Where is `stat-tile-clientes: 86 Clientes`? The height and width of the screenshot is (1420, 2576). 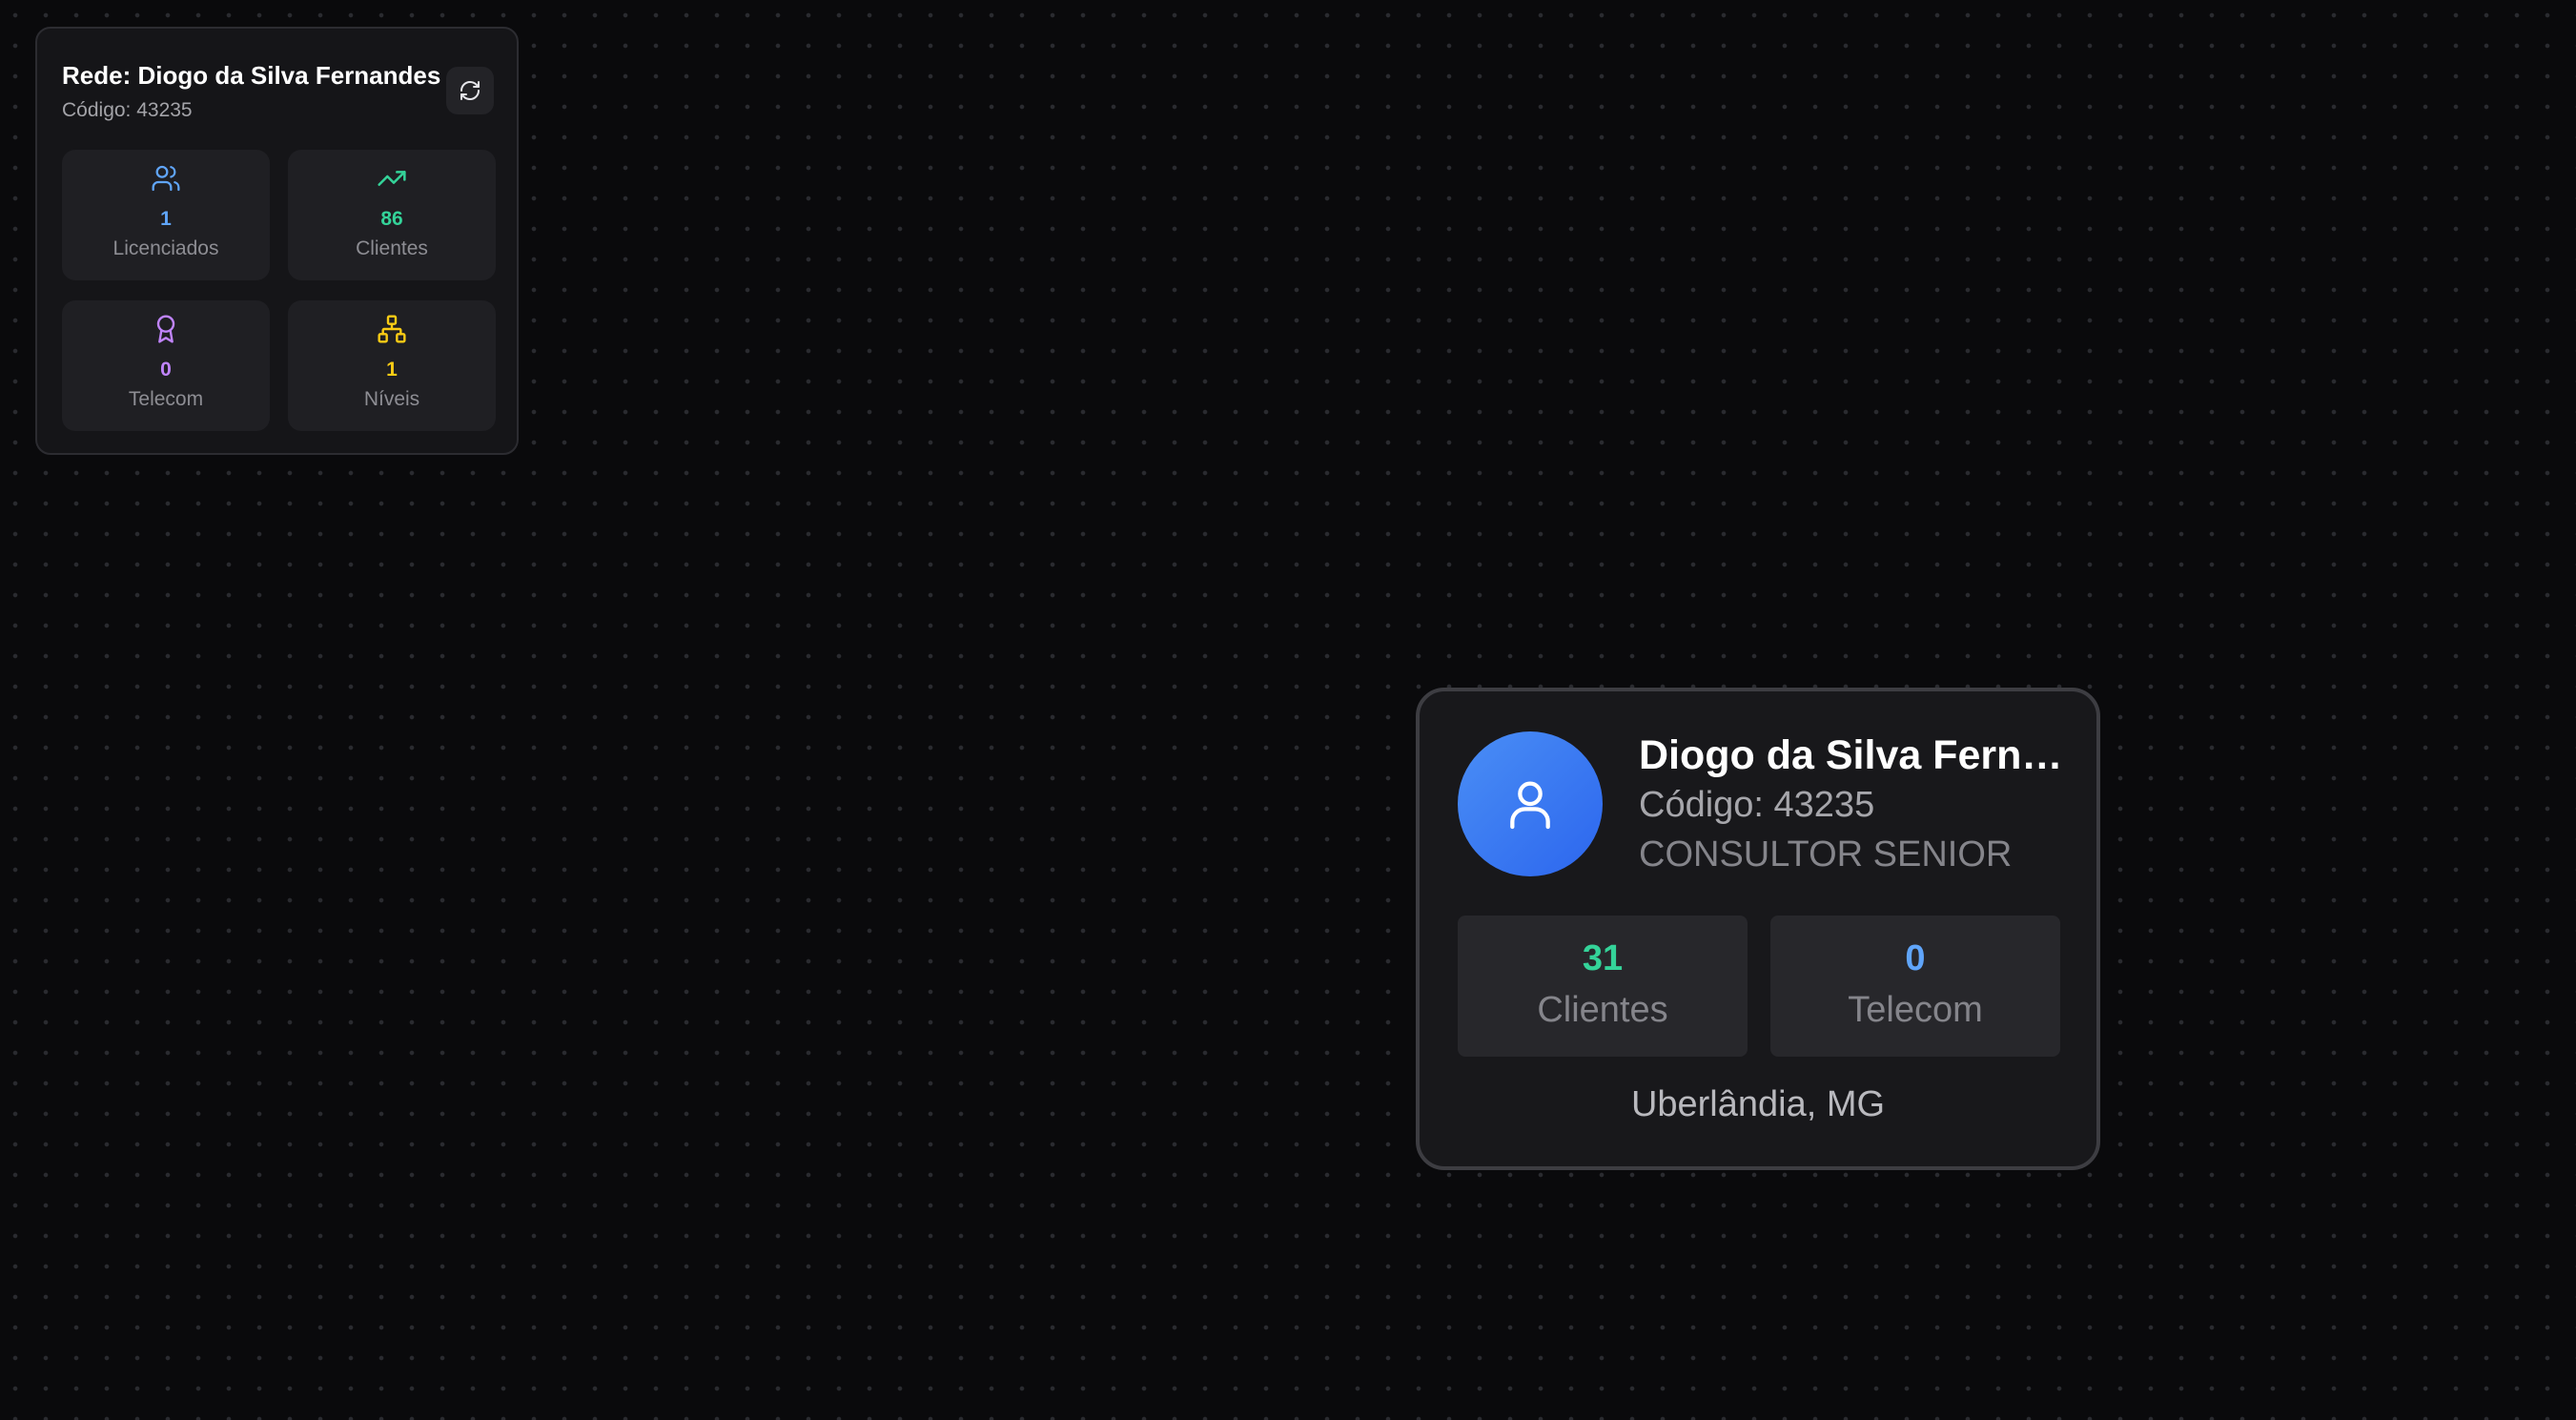 stat-tile-clientes: 86 Clientes is located at coordinates (392, 215).